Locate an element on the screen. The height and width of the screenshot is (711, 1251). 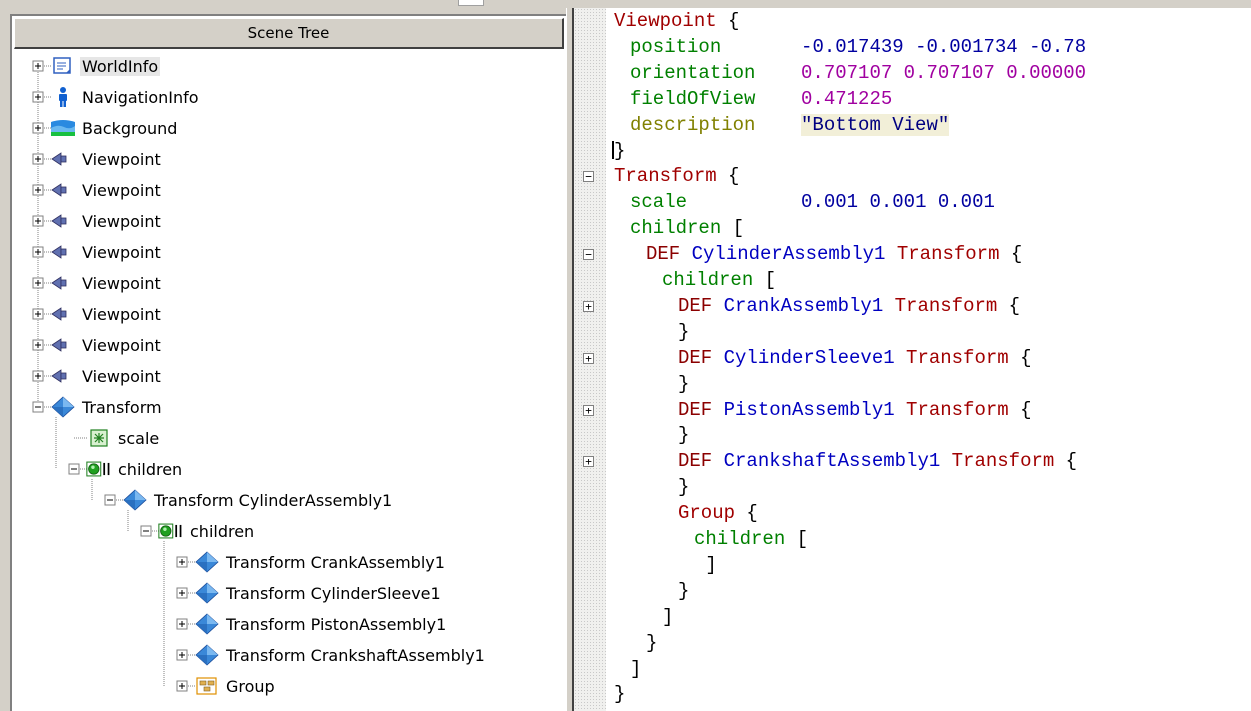
worldinfo-icon is located at coordinates (63, 66).